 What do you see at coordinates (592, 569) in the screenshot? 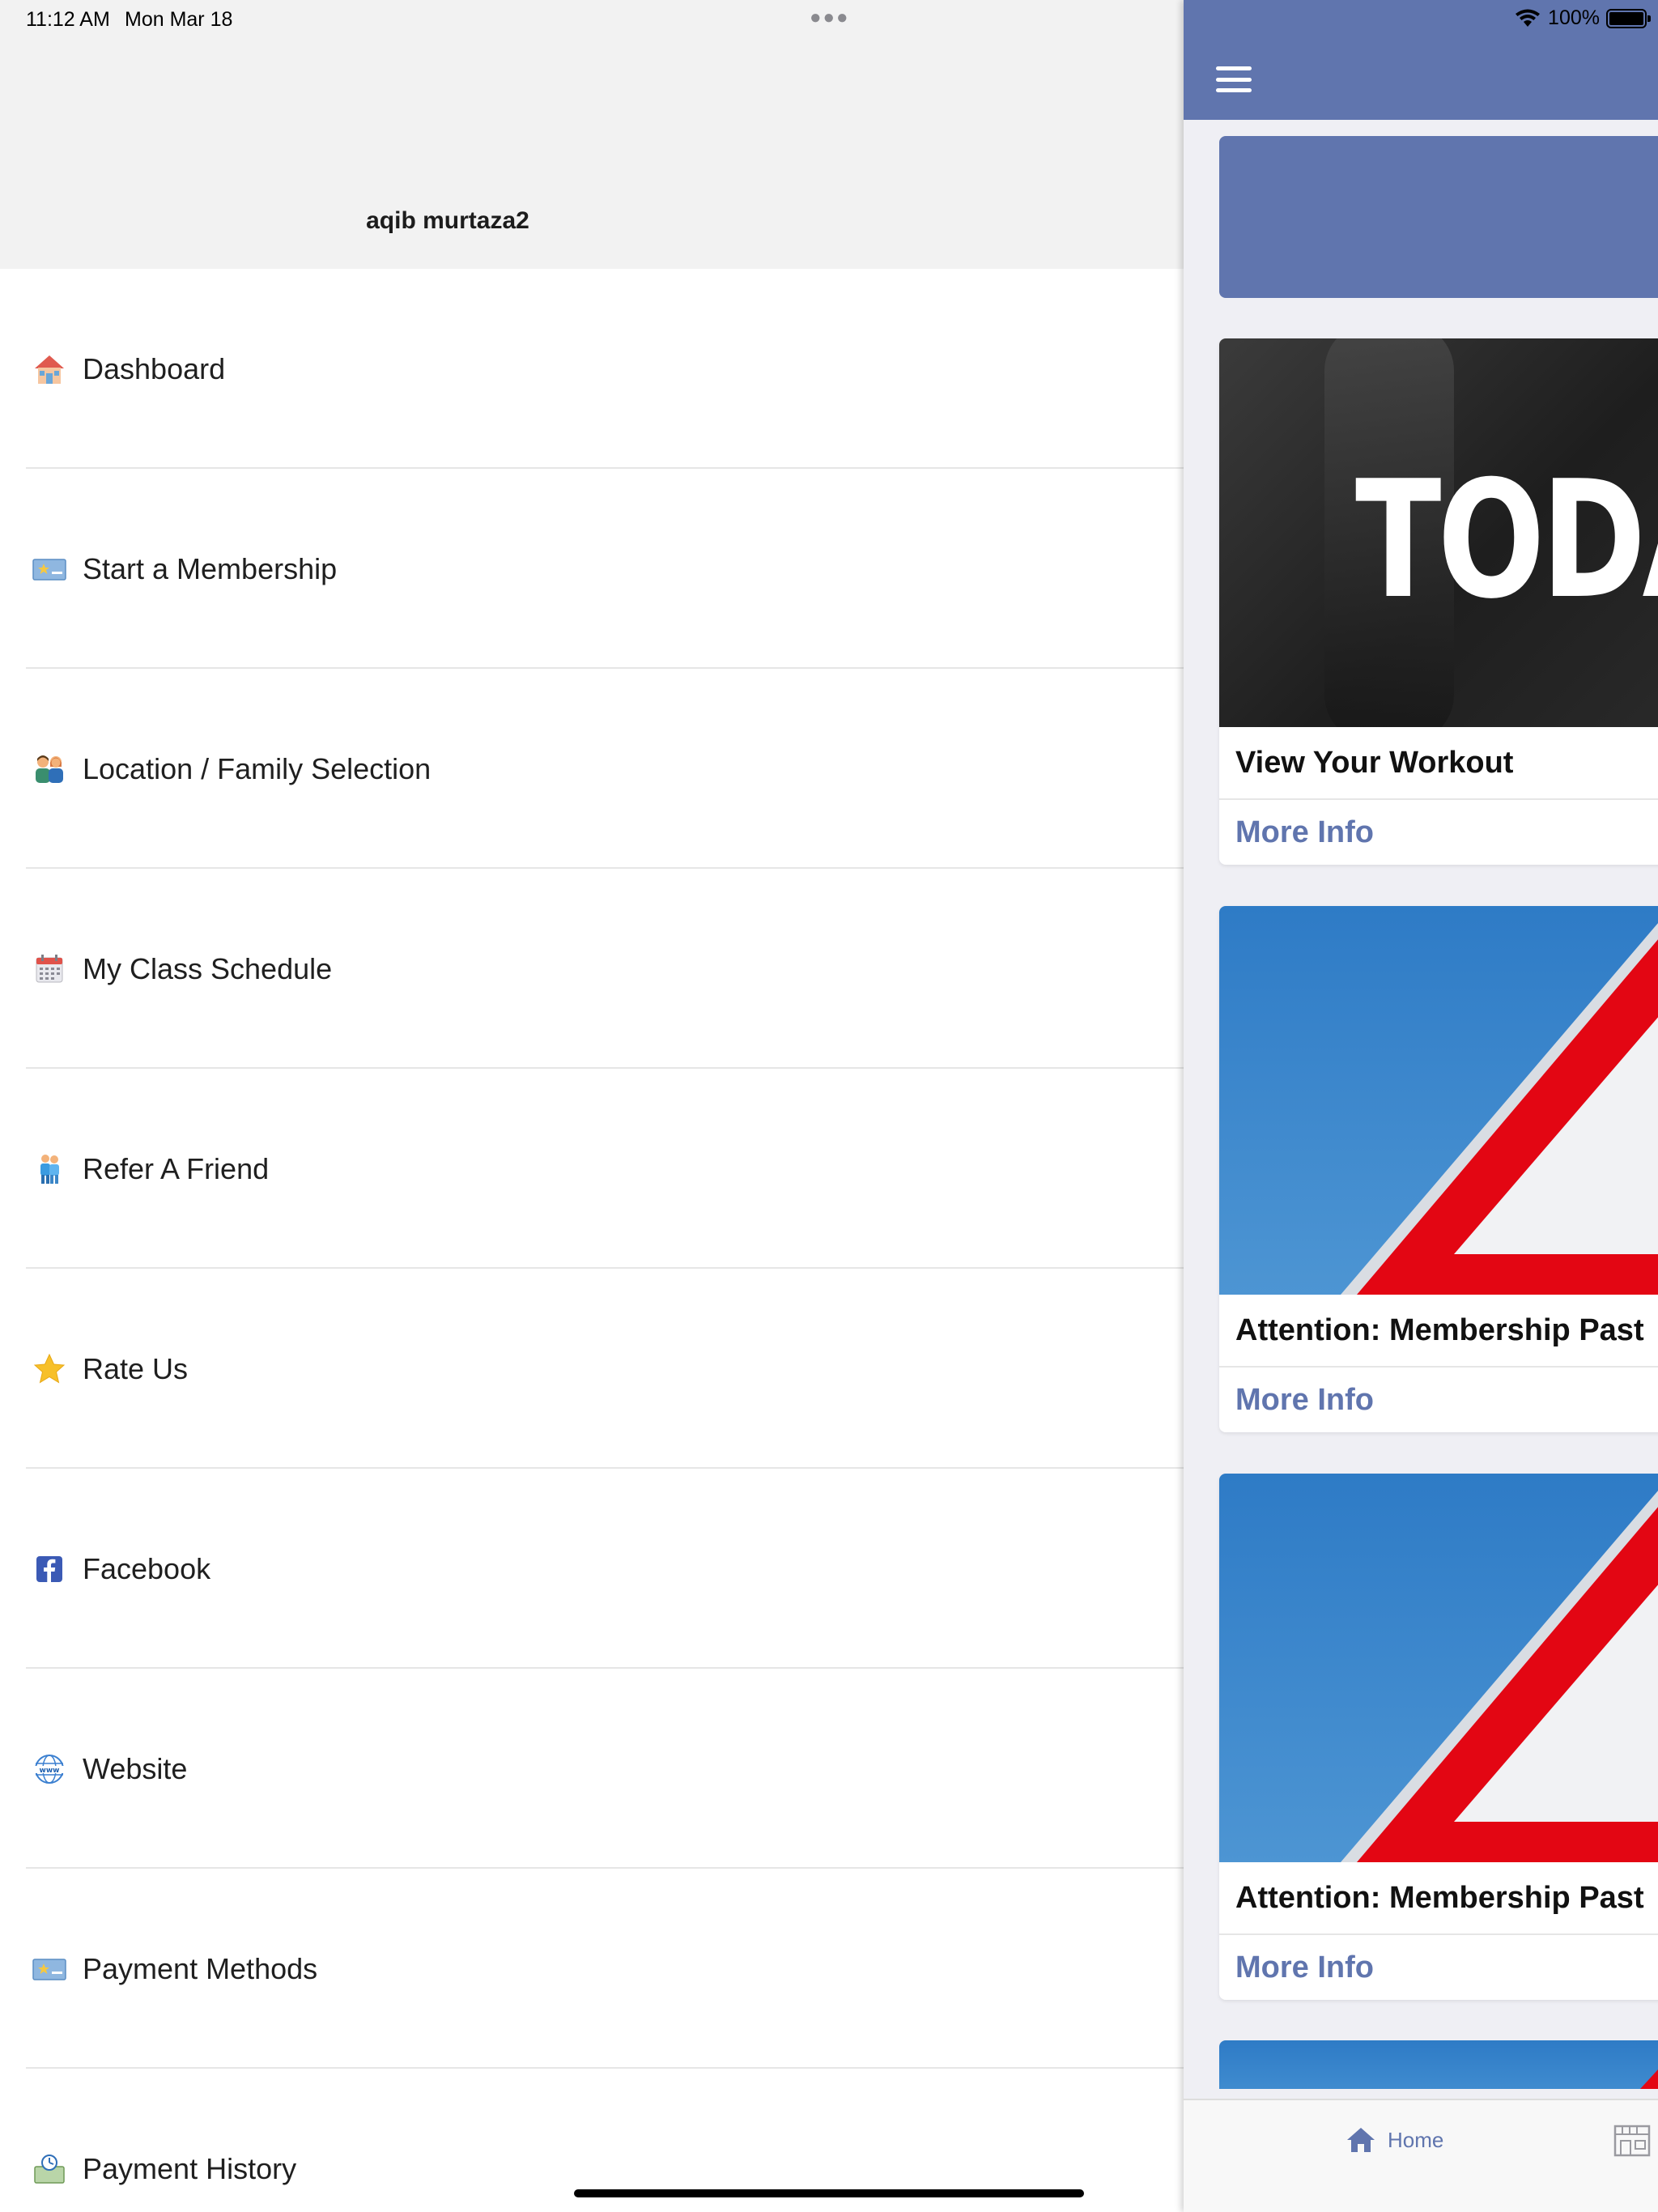
I see `menu-item-start-membership: Start a Membership` at bounding box center [592, 569].